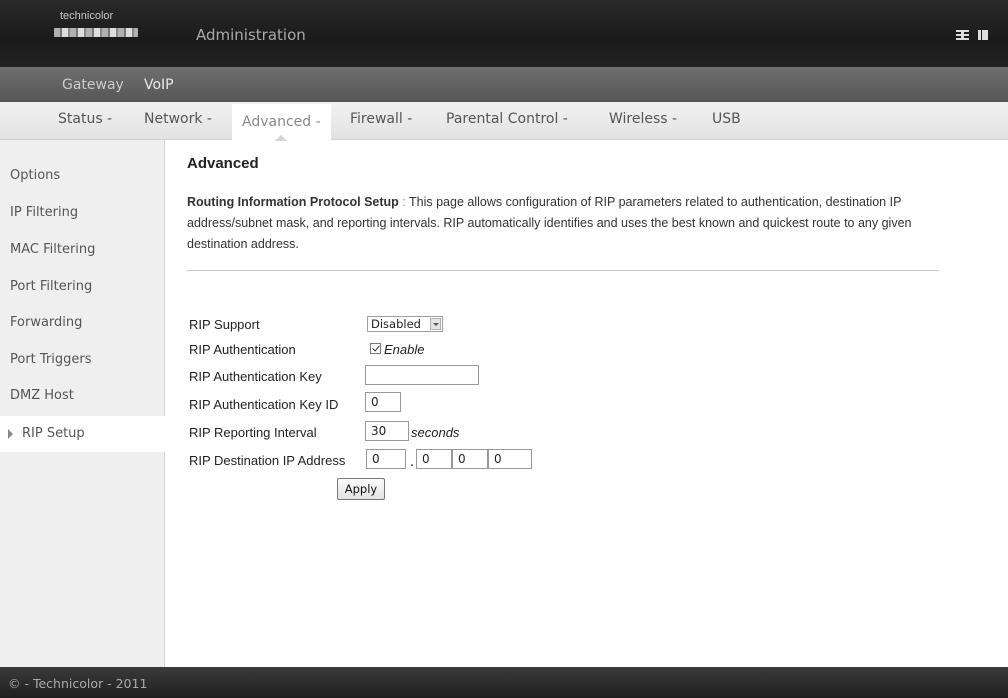 The height and width of the screenshot is (698, 1008). I want to click on description-heading: Routing Information Protocol Setup, so click(293, 202).